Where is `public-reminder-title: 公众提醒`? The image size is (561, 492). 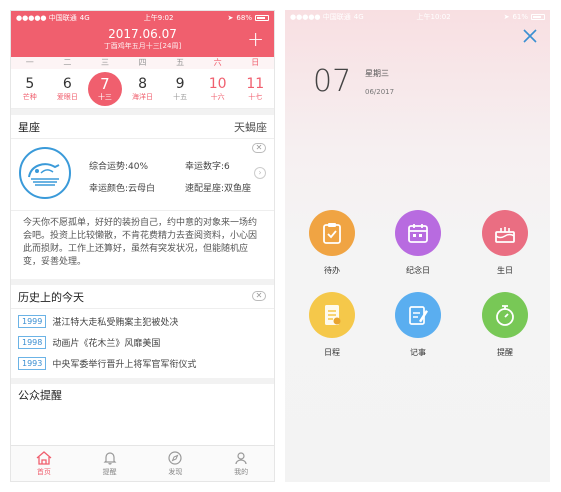 public-reminder-title: 公众提醒 is located at coordinates (142, 396).